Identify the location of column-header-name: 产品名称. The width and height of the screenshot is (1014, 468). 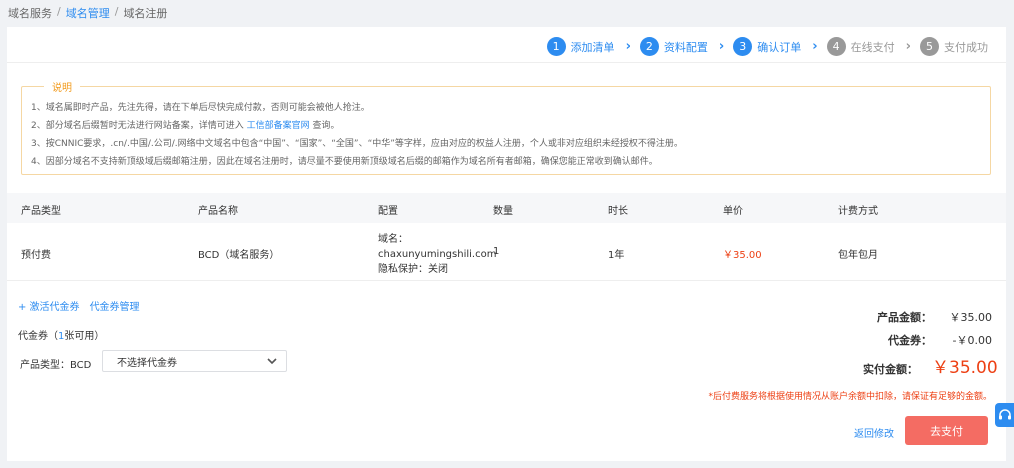
(218, 211).